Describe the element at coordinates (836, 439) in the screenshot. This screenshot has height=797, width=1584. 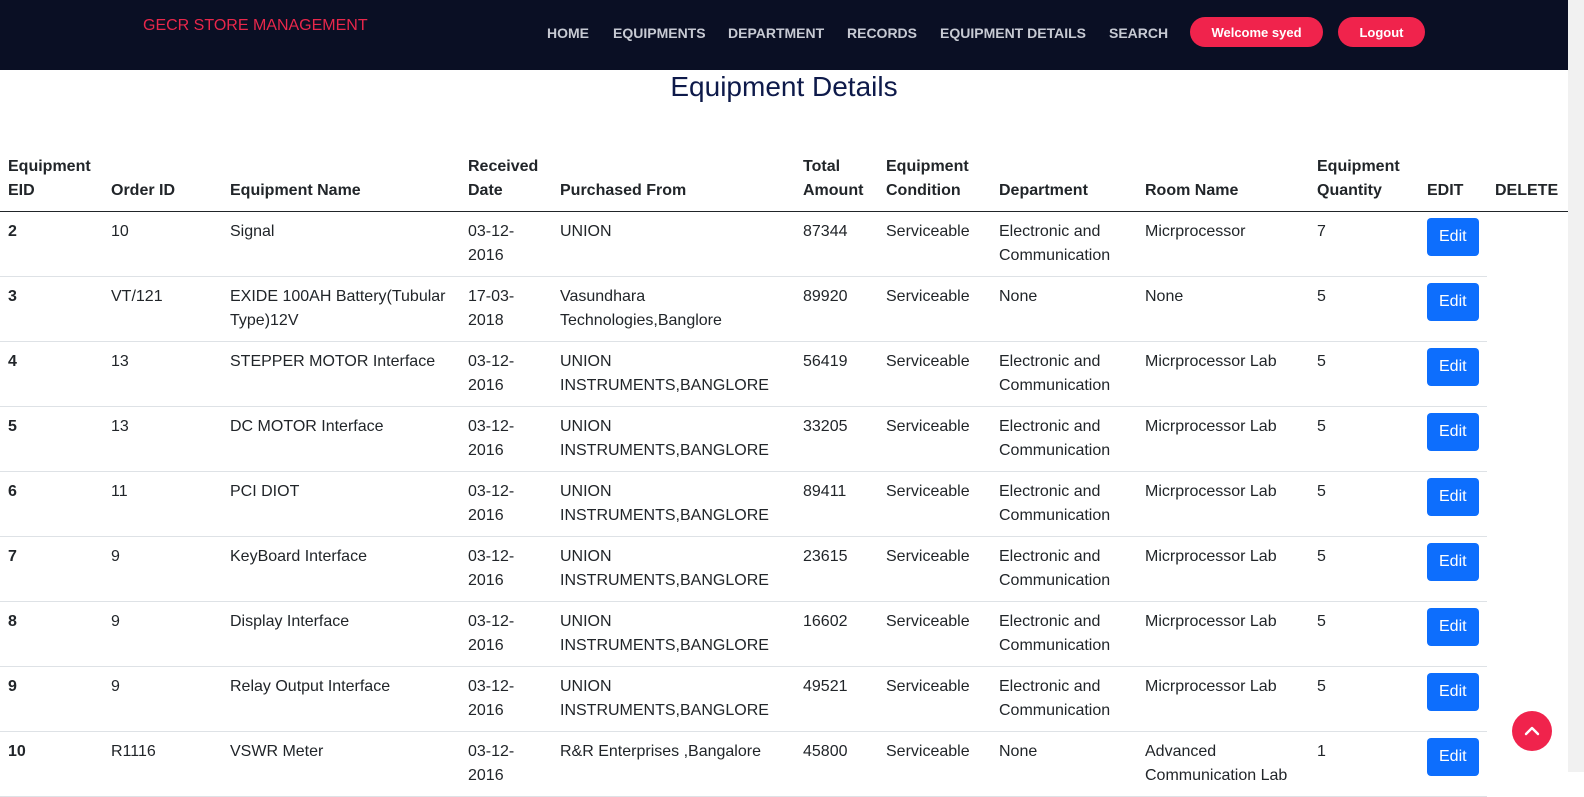
I see `cell-total-amount: 33205` at that location.